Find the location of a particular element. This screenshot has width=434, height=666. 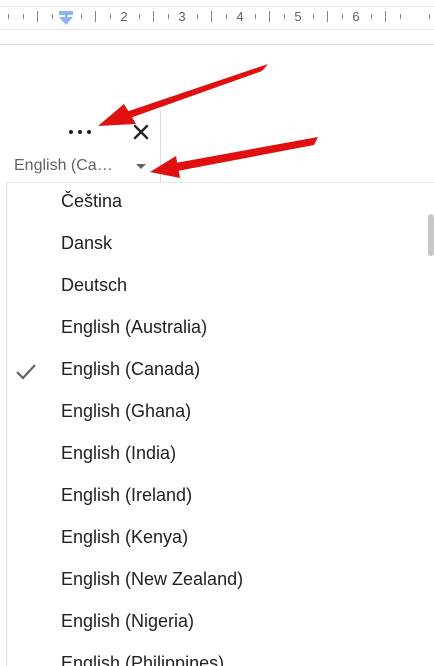

language-menu-item: Deutsch is located at coordinates (212, 288).